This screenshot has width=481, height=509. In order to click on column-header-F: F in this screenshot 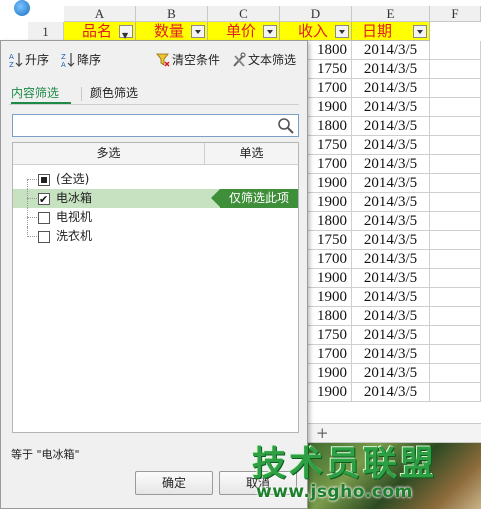, I will do `click(455, 14)`.